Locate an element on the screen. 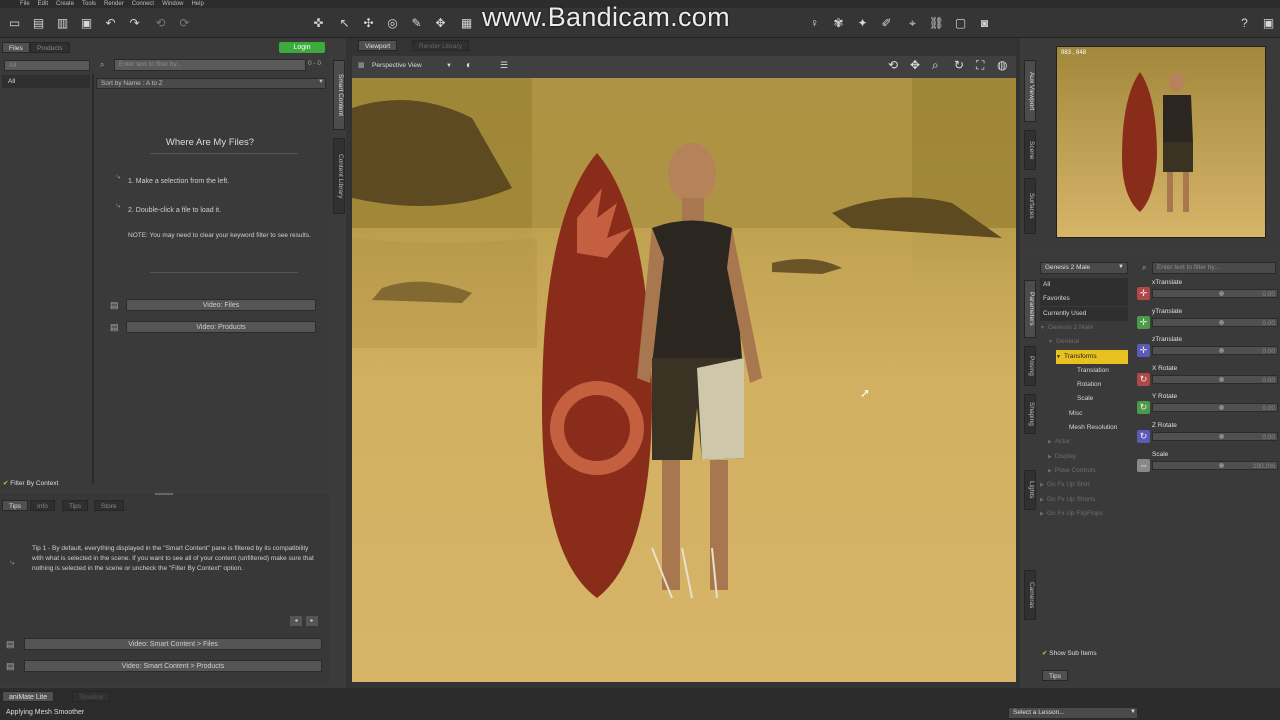 Image resolution: width=1280 pixels, height=720 pixels. login-button: Login is located at coordinates (302, 47).